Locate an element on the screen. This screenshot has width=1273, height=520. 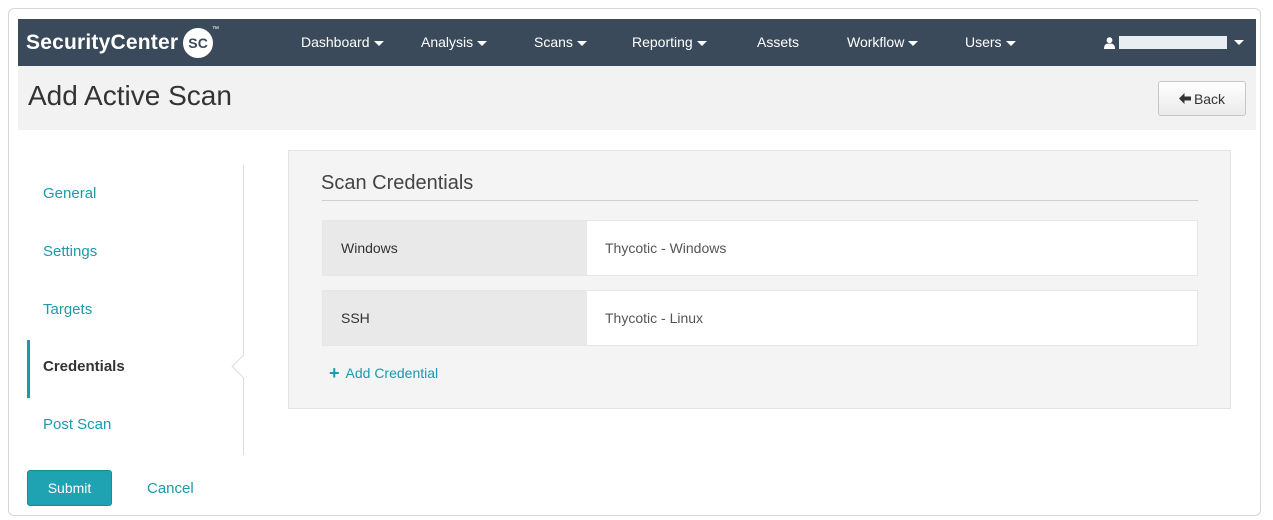
nav-item-label: Users is located at coordinates (983, 42).